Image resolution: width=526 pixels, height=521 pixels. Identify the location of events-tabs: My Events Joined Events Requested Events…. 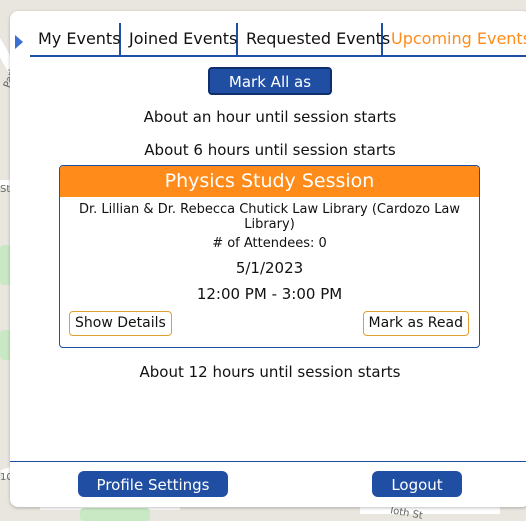
(278, 40).